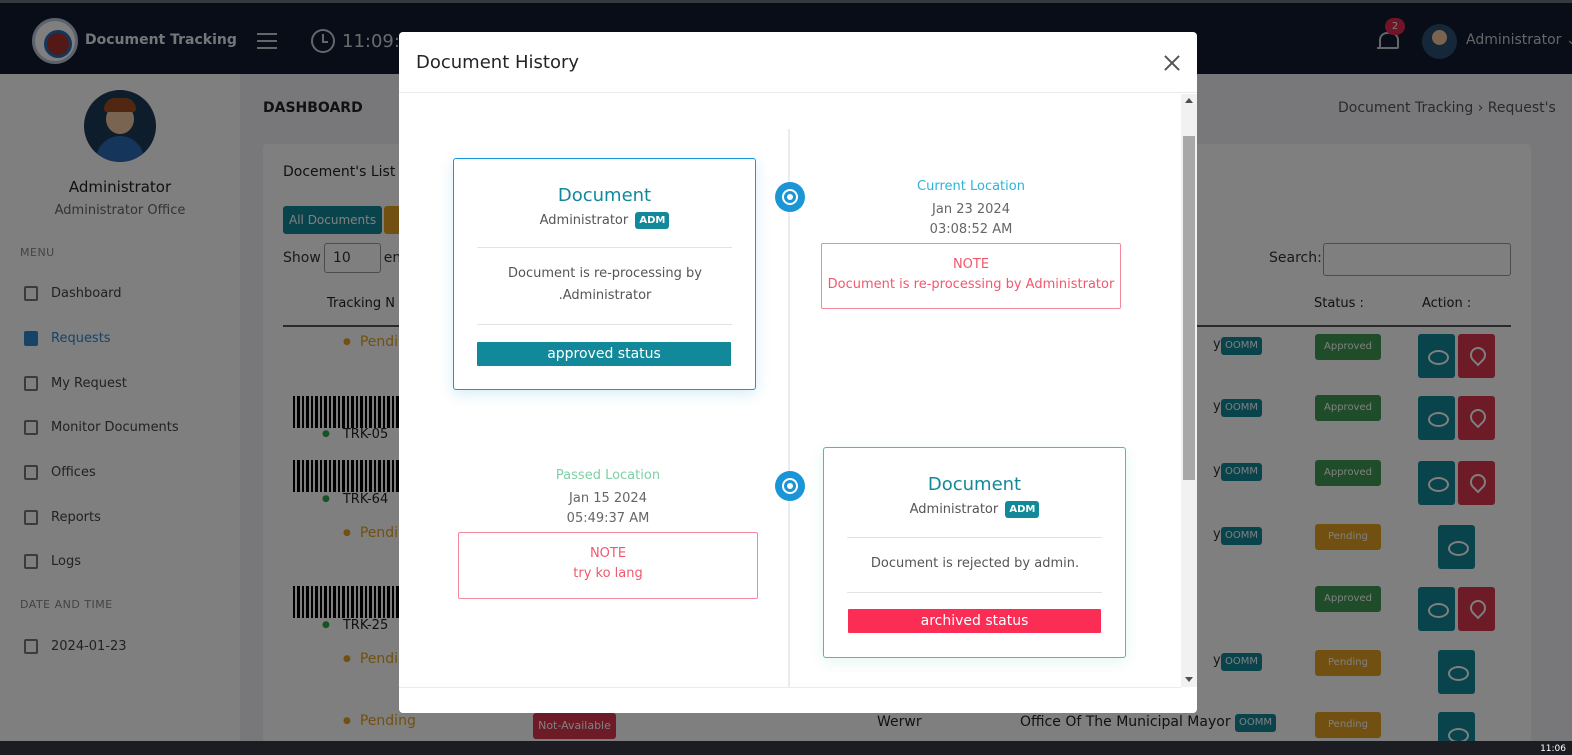 The width and height of the screenshot is (1572, 755). Describe the element at coordinates (971, 219) in the screenshot. I see `location-datetime: Jan 23 2024 03:08:52 AM` at that location.